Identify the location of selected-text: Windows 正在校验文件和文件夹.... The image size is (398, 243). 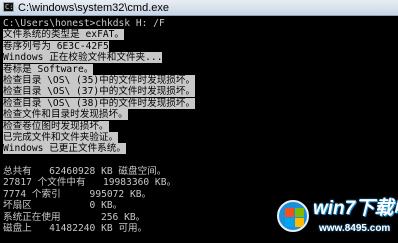
(83, 58).